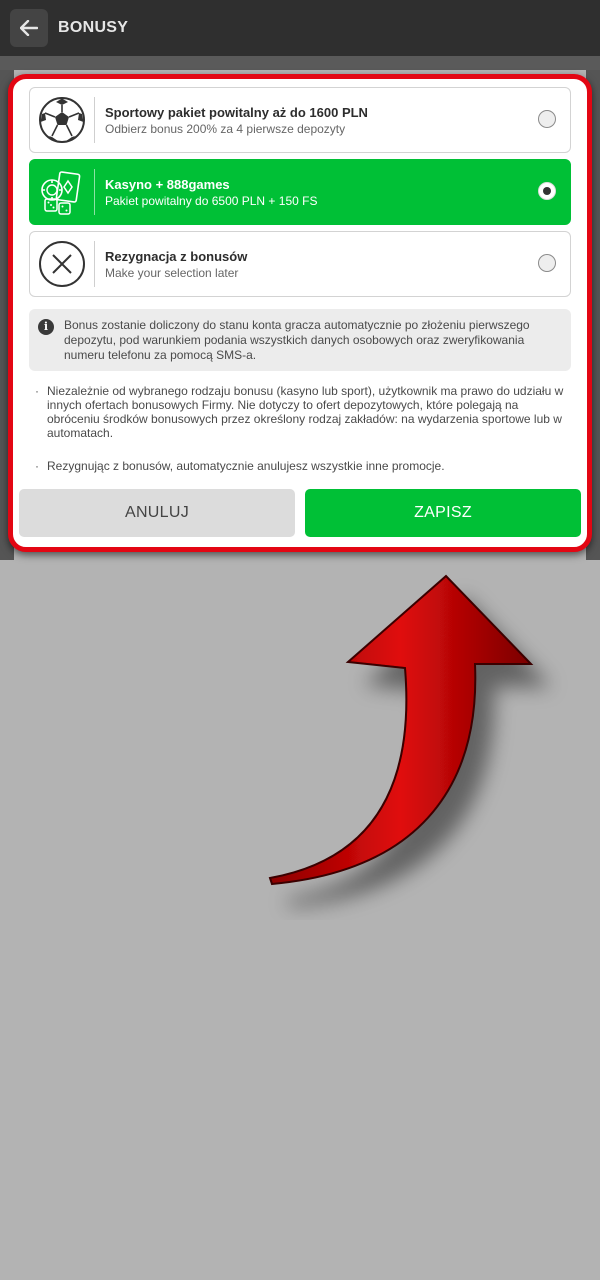 This screenshot has height=1280, width=600. Describe the element at coordinates (236, 112) in the screenshot. I see `option-title: Sportowy pakiet powitalny aż do 1600 PLN` at that location.